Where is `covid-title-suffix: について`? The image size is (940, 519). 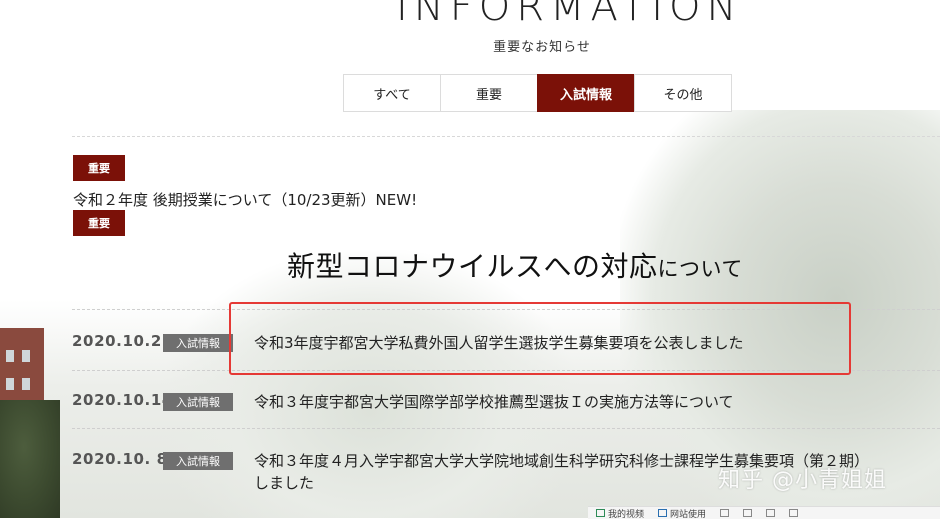 covid-title-suffix: について is located at coordinates (700, 269).